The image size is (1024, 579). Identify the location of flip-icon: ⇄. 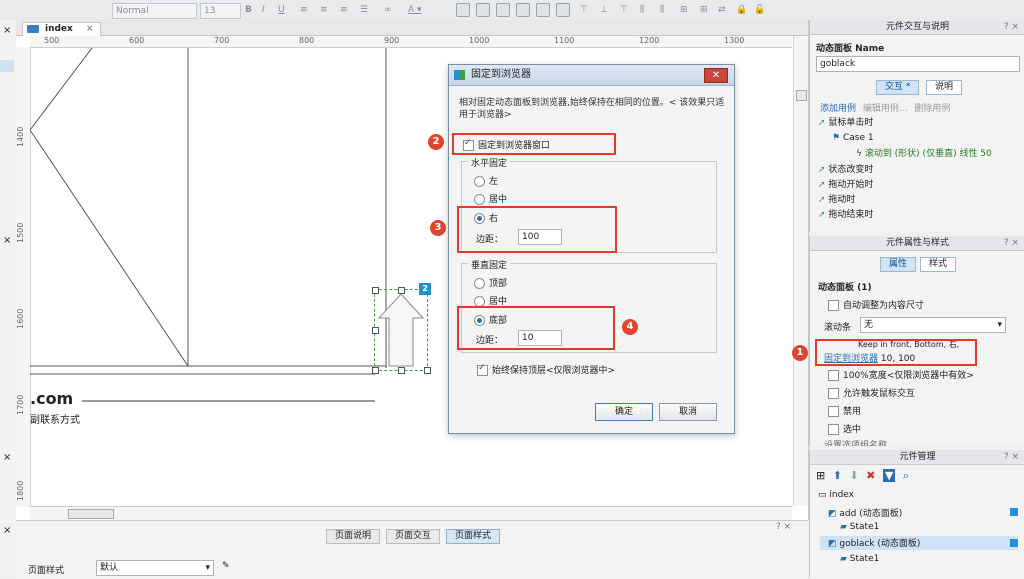
(722, 10).